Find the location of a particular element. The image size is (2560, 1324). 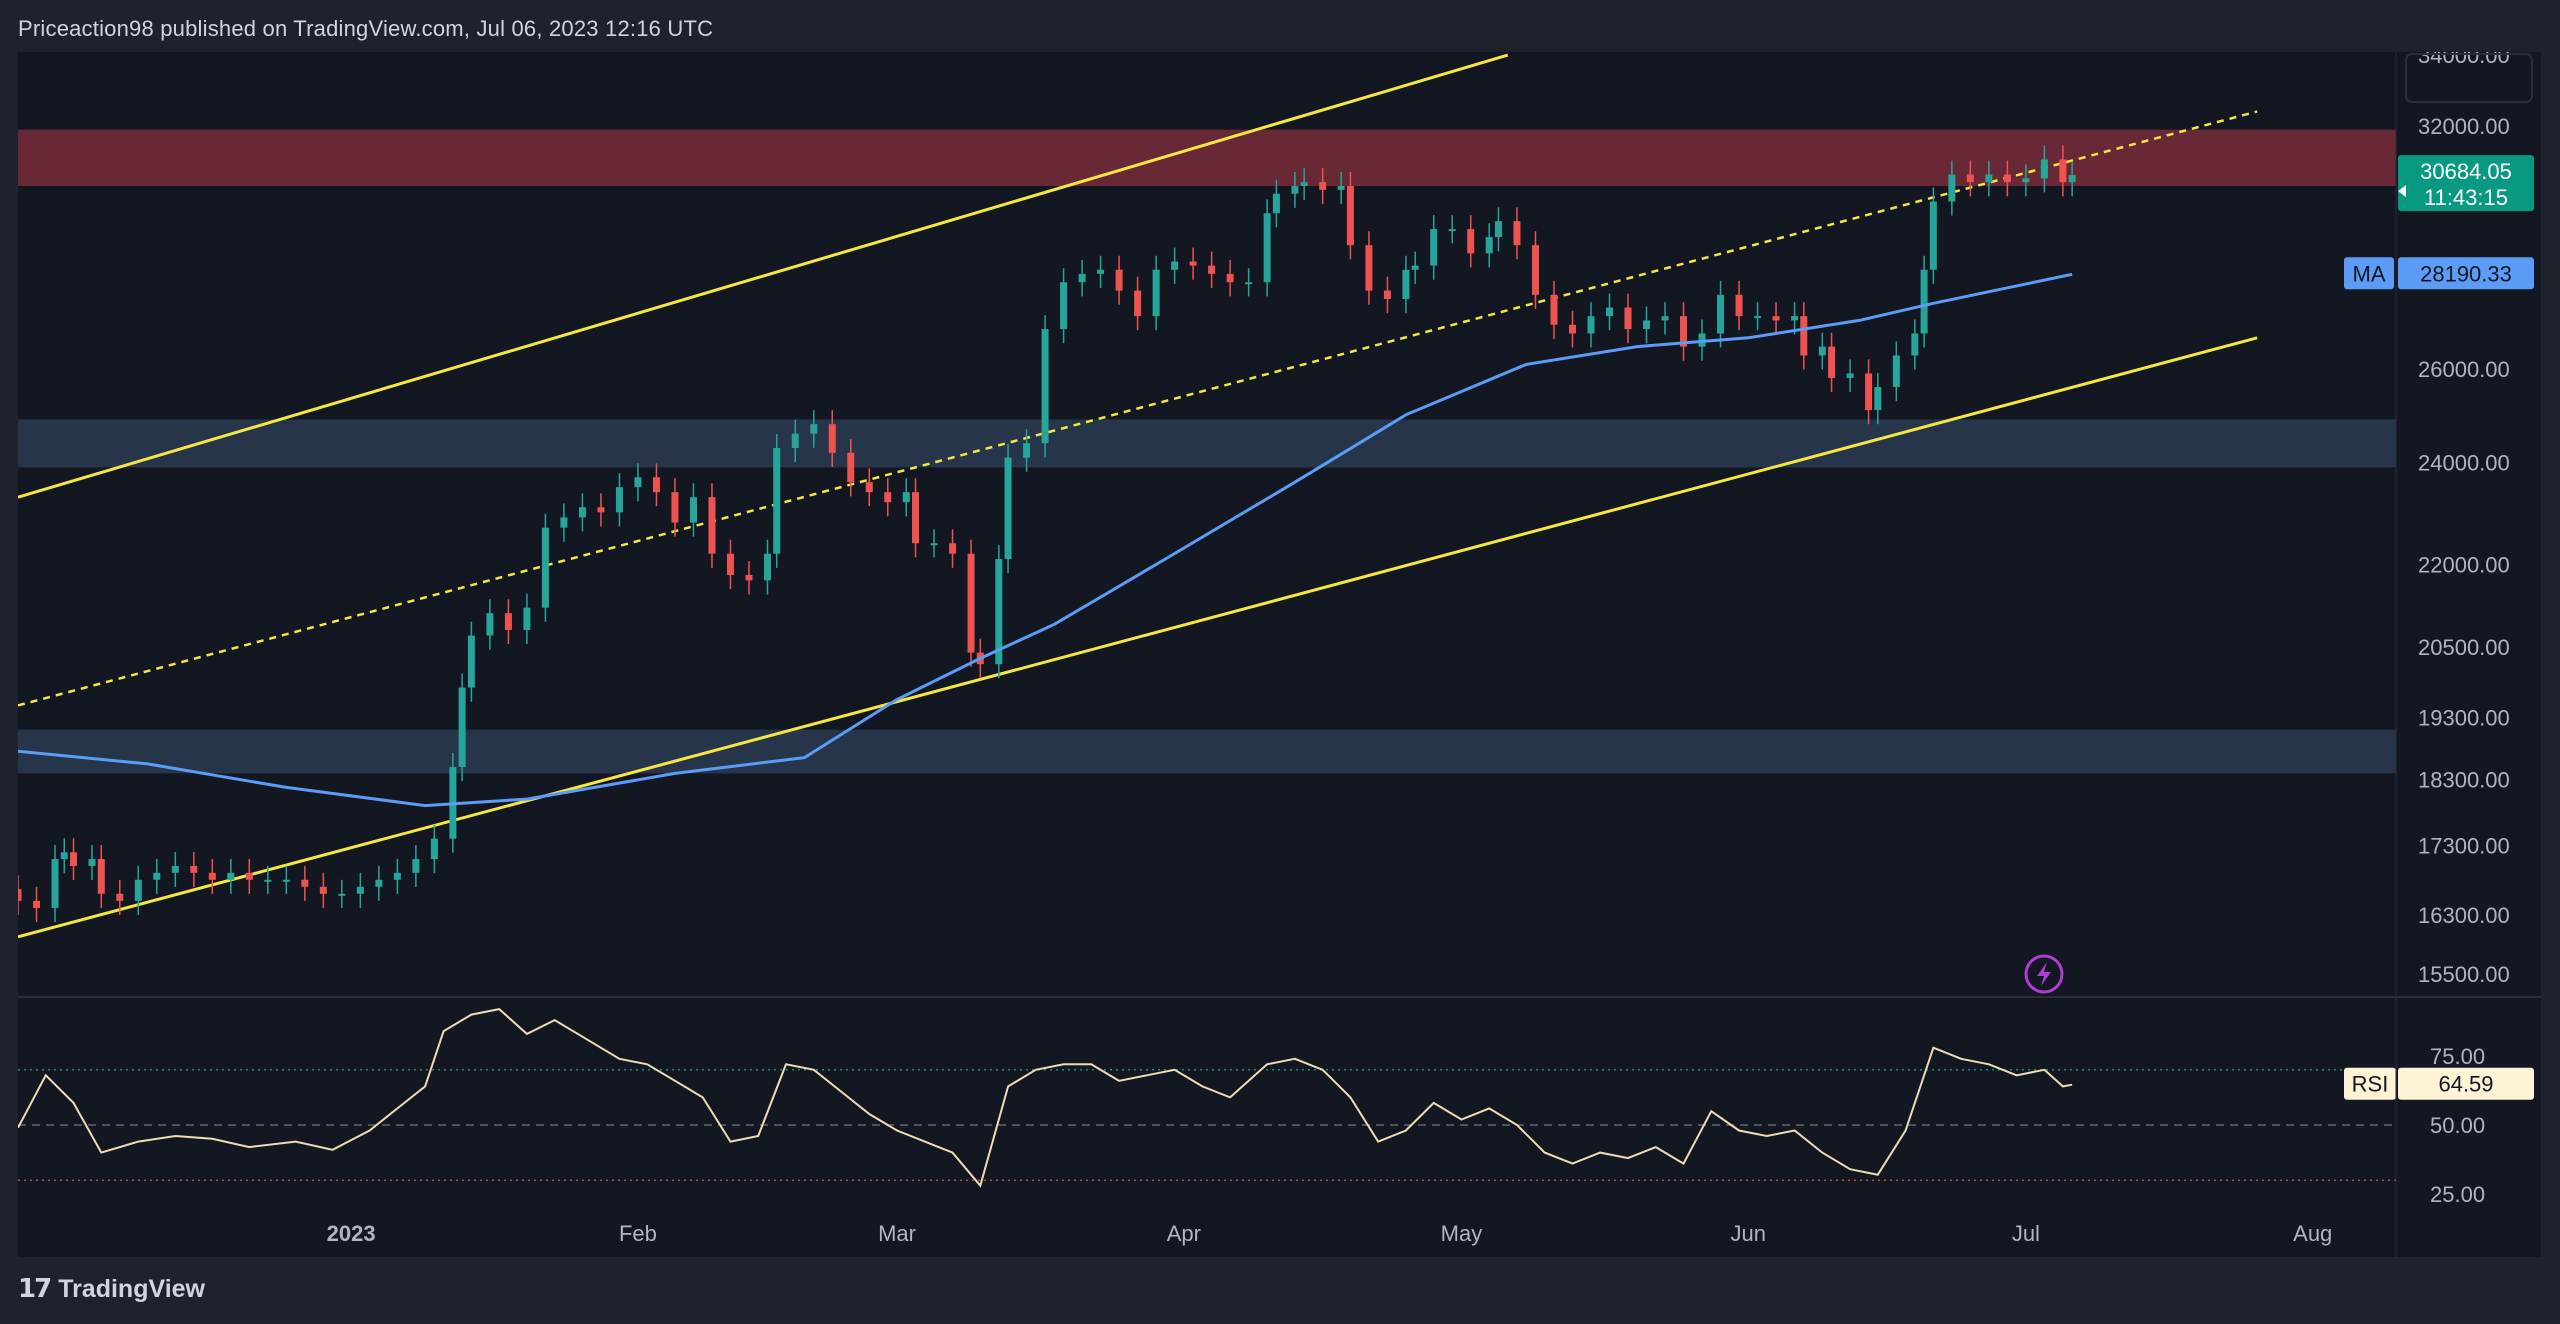

rsi-label: RSI is located at coordinates (2370, 1084).